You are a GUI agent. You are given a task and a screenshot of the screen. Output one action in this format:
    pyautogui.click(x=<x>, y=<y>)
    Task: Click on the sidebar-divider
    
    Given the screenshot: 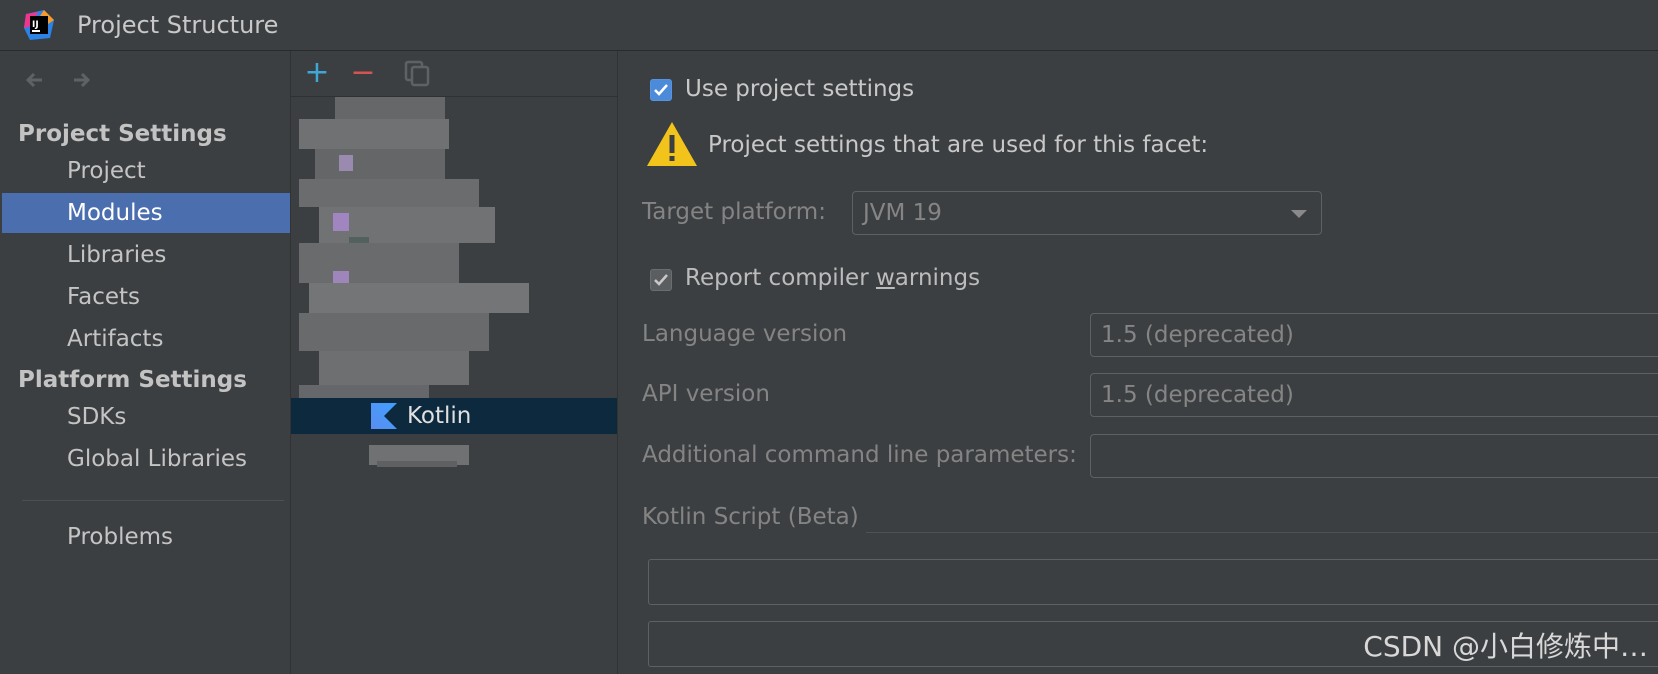 What is the action you would take?
    pyautogui.click(x=153, y=500)
    